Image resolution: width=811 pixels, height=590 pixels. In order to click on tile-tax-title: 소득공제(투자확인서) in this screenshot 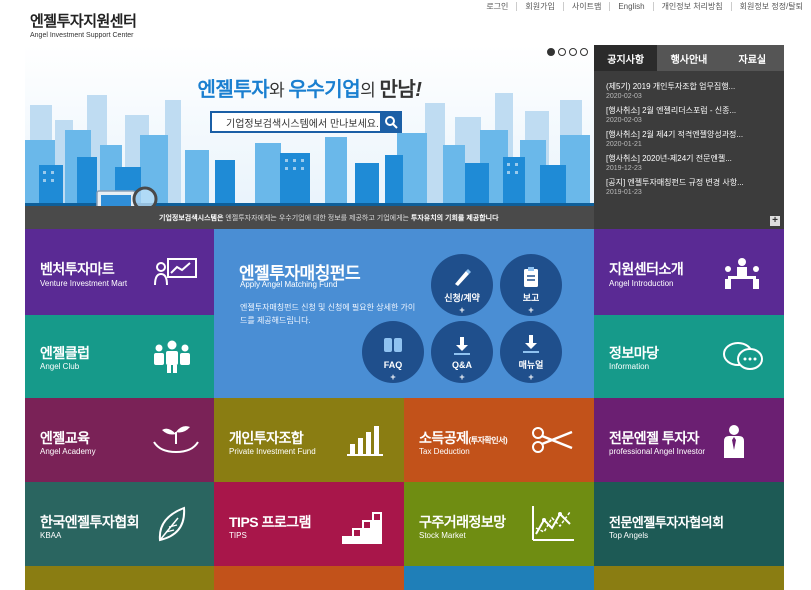, I will do `click(463, 438)`.